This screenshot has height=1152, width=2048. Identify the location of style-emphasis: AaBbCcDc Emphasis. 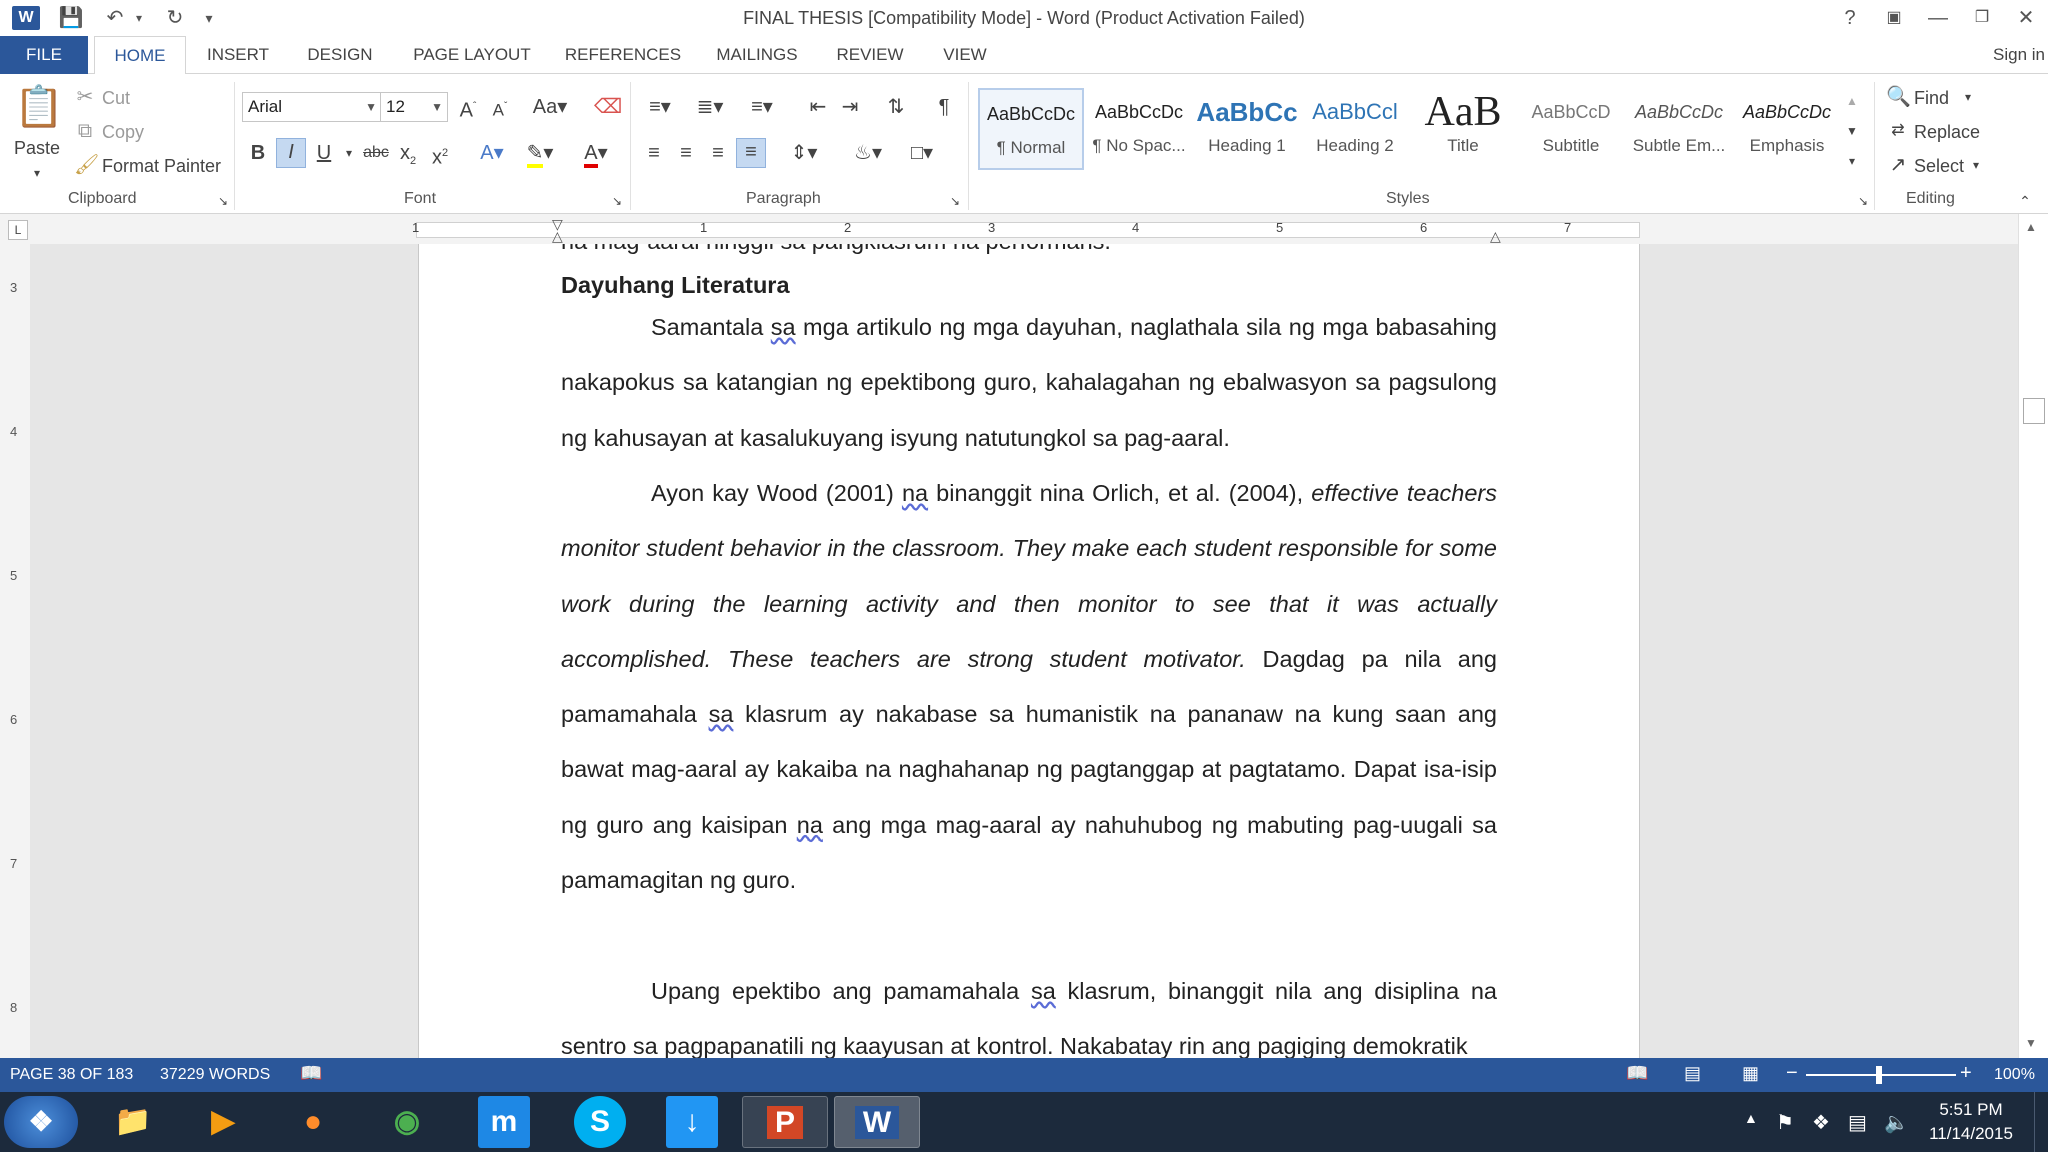
(1787, 129).